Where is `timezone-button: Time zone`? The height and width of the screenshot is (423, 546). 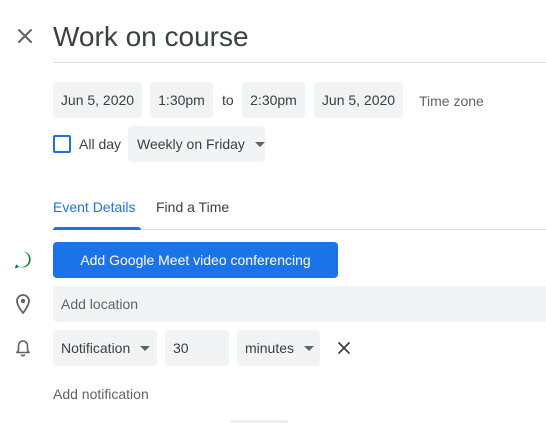 timezone-button: Time zone is located at coordinates (451, 101).